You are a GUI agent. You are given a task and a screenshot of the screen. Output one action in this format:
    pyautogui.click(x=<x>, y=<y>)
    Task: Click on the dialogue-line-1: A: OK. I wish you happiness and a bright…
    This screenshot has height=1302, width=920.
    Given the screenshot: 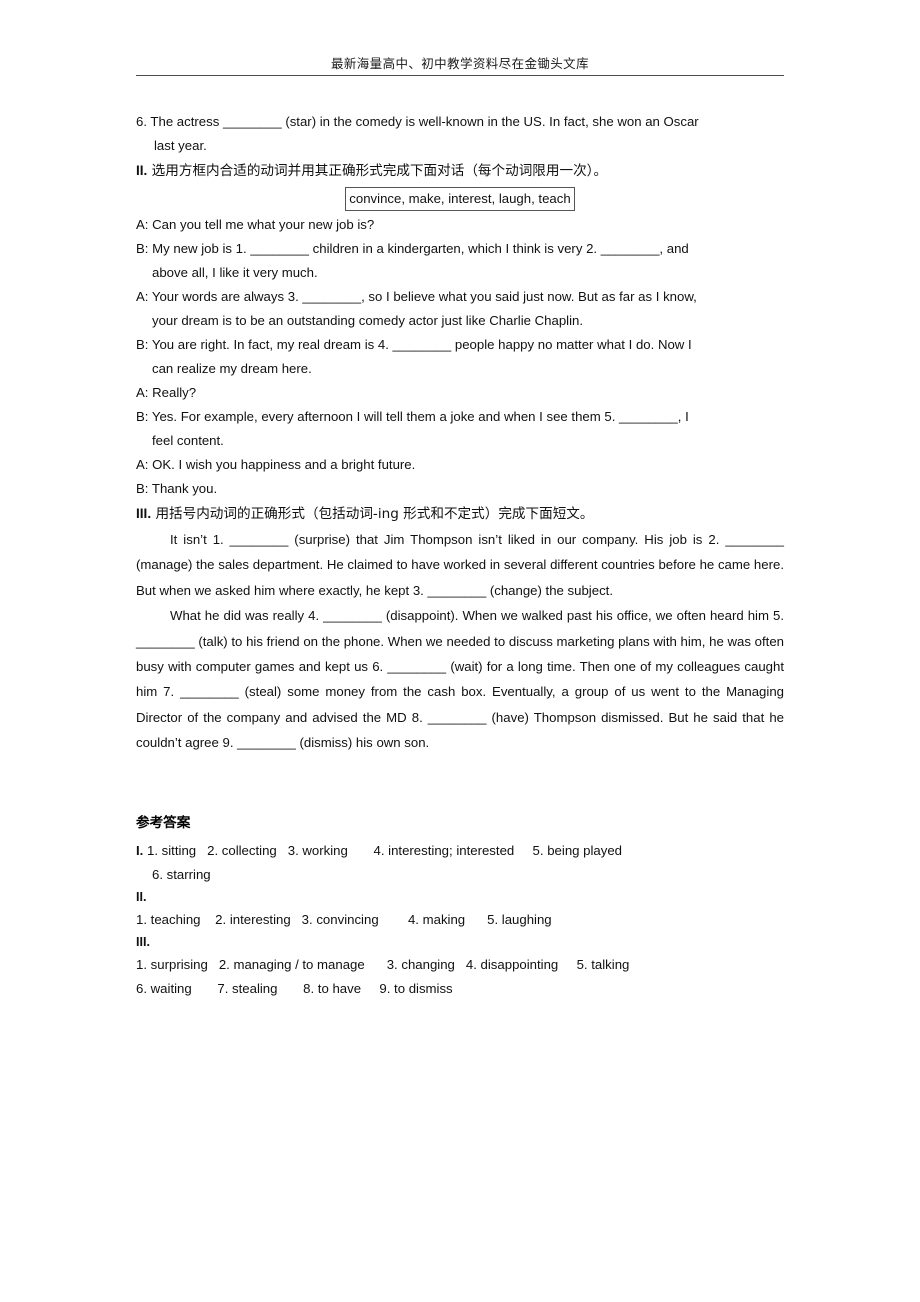 What is the action you would take?
    pyautogui.click(x=276, y=464)
    